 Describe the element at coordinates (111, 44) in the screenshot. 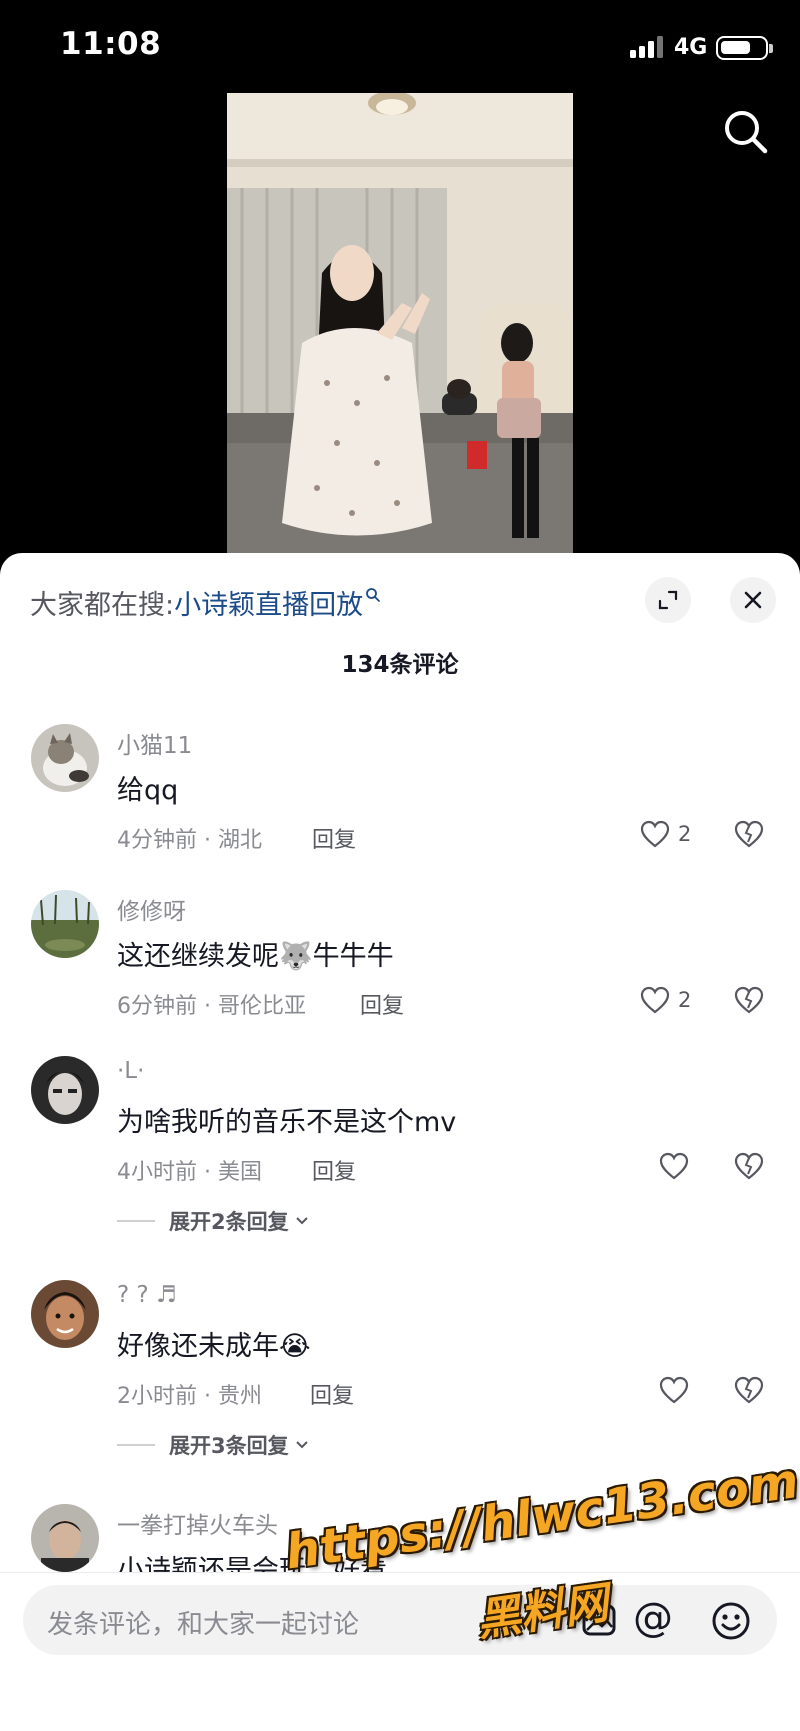

I see `status-time: 11:08` at that location.